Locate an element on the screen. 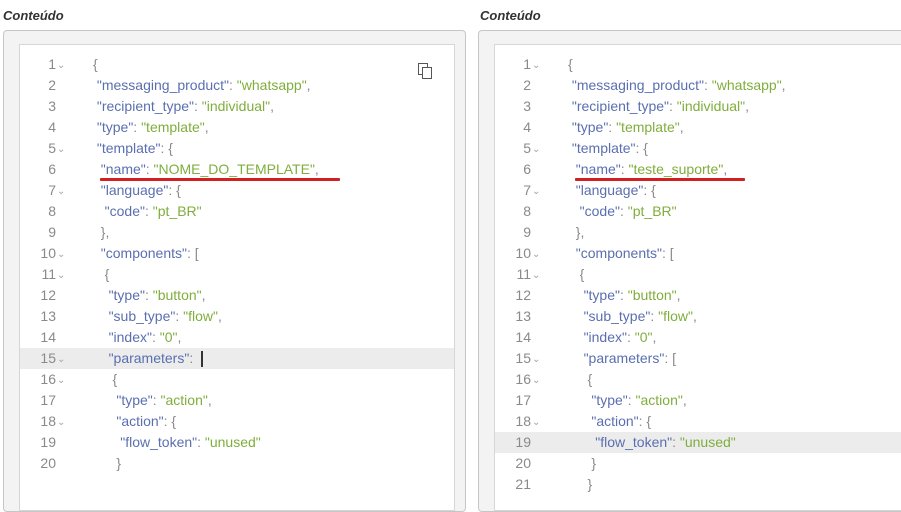 This screenshot has height=512, width=901. json-punct: : [ is located at coordinates (670, 358).